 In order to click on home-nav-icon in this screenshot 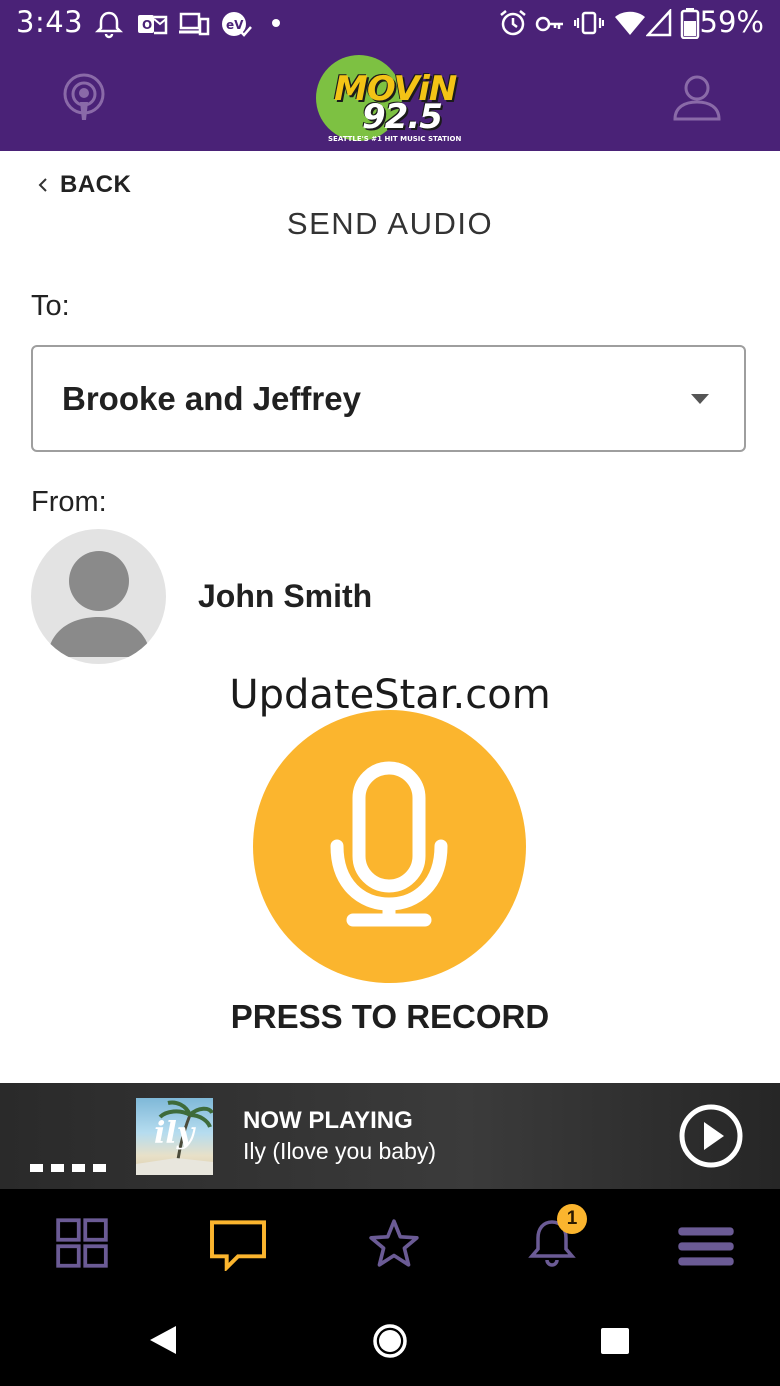, I will do `click(390, 1341)`.